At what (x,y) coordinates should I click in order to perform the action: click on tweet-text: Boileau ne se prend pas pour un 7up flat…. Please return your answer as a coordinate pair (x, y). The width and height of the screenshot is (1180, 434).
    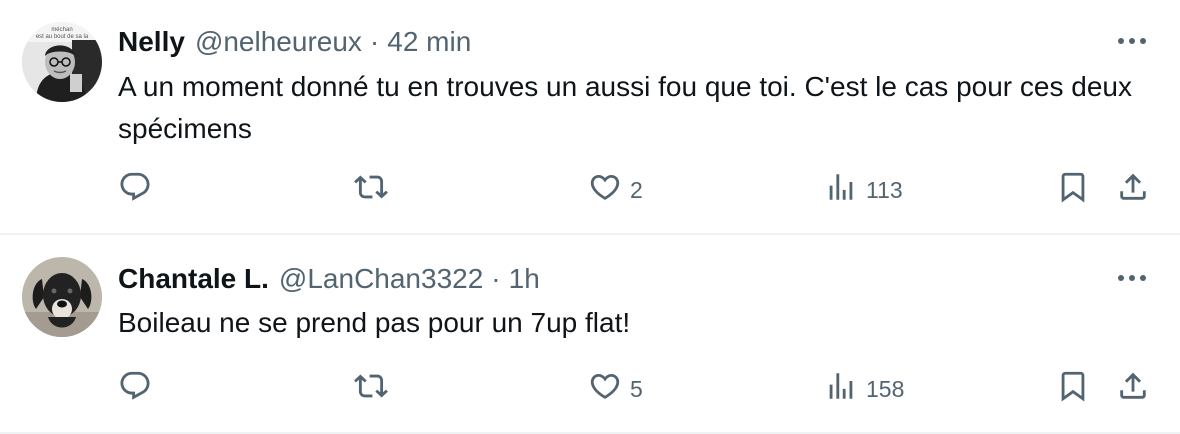
    Looking at the image, I should click on (374, 322).